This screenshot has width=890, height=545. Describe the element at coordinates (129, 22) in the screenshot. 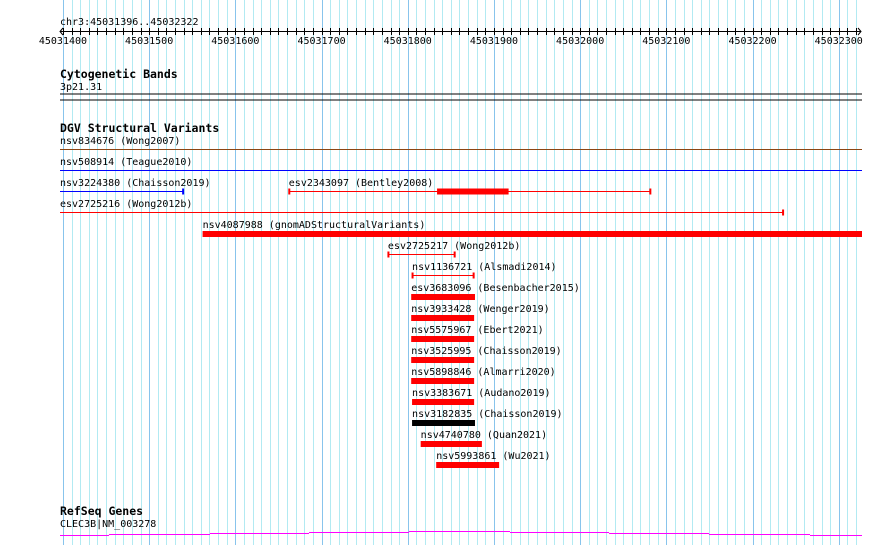

I see `position-readout: chr3:45031396..45032322` at that location.